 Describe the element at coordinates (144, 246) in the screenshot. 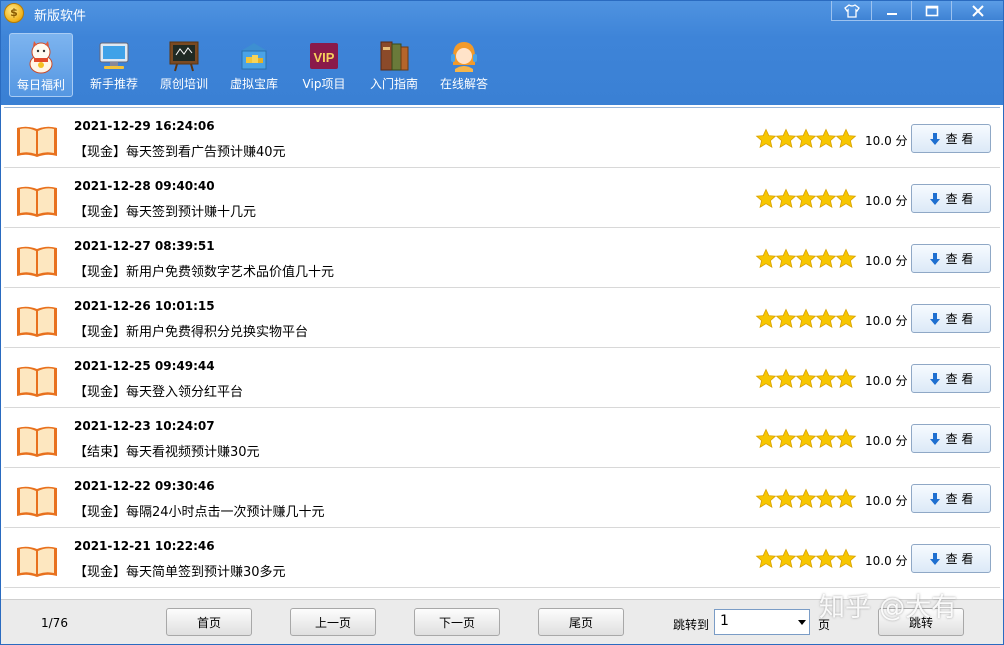

I see `item-date: 2021-12-27 08:39:51` at that location.